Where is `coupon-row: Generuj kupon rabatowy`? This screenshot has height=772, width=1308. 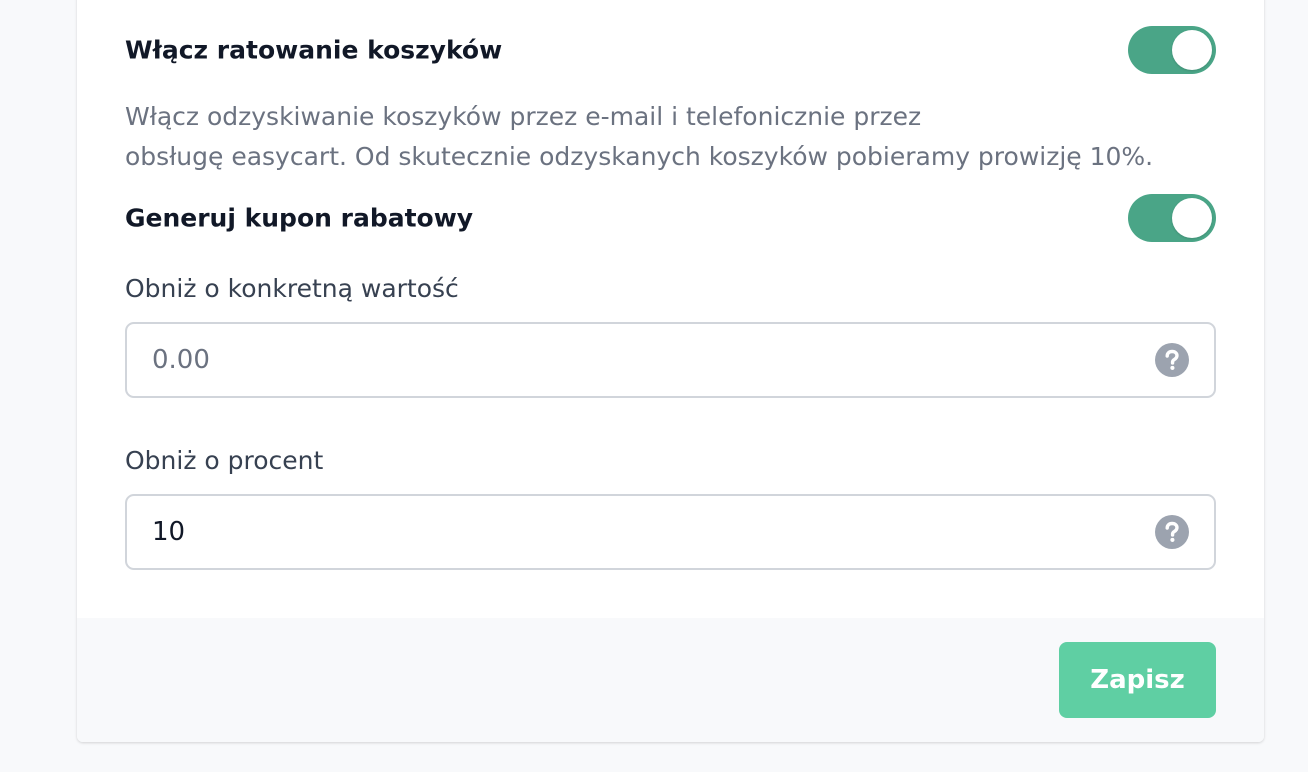
coupon-row: Generuj kupon rabatowy is located at coordinates (670, 218).